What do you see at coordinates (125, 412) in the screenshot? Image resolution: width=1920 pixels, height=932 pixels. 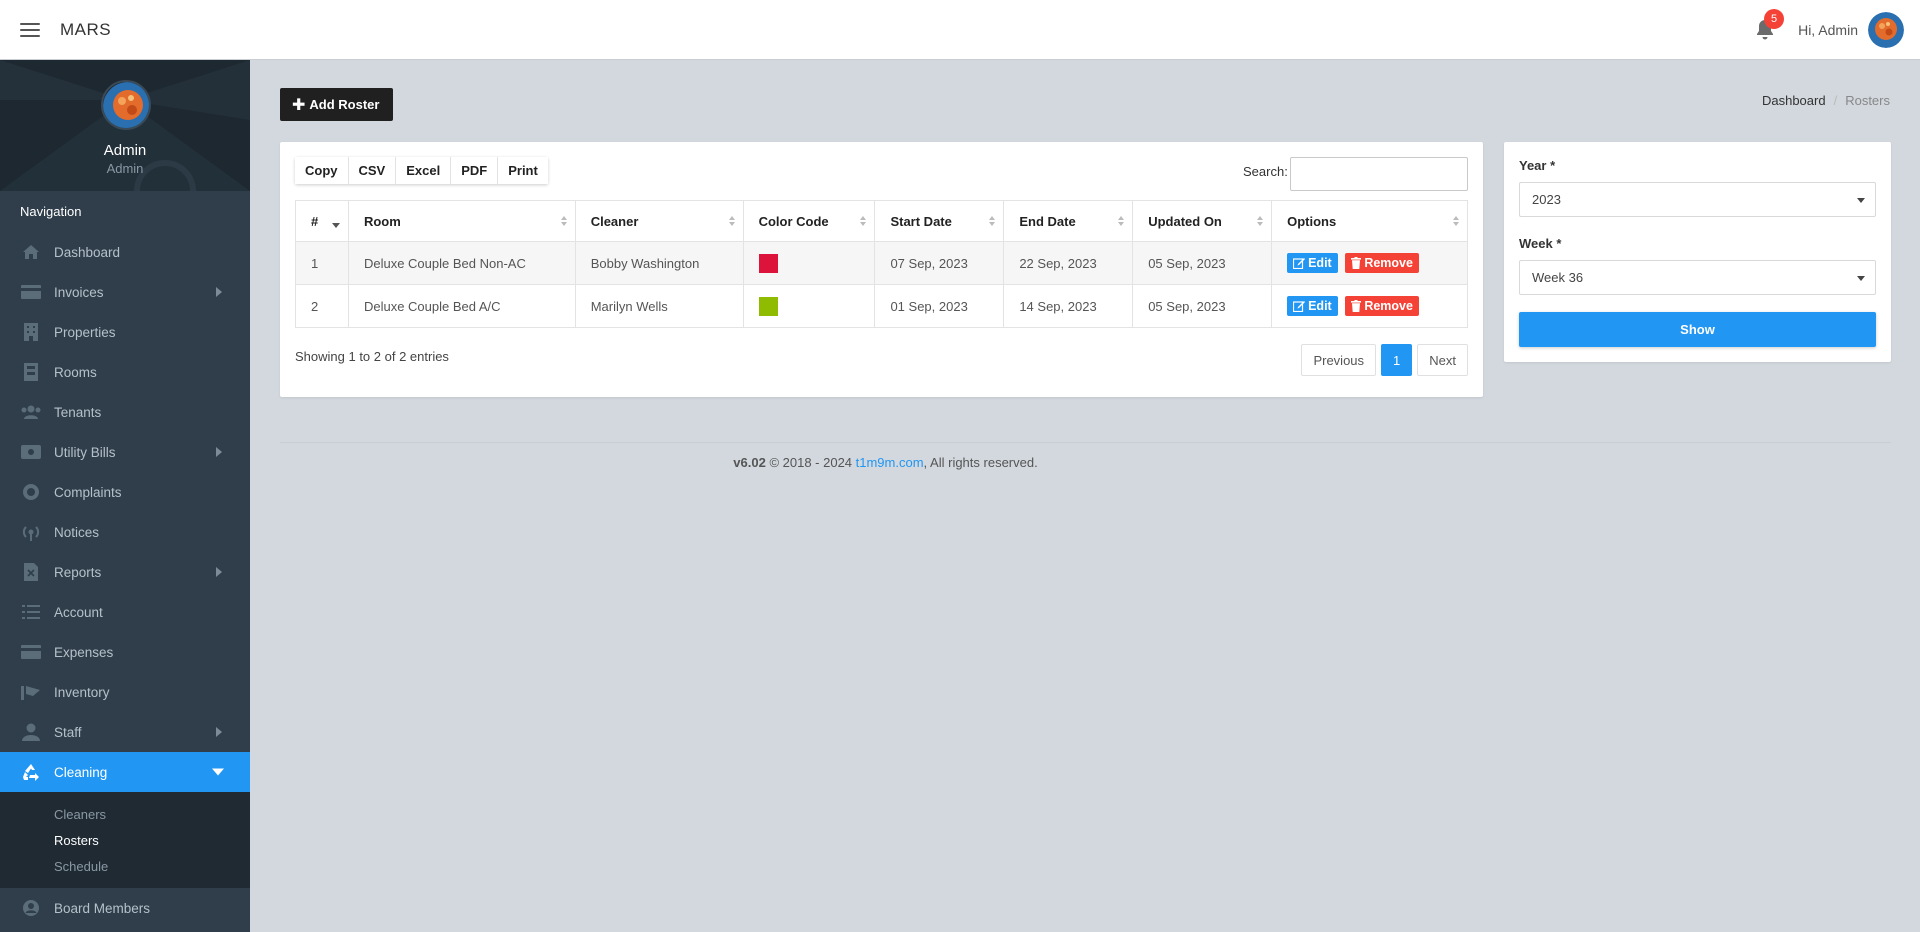 I see `sidebar-item-tenants: Tenants` at bounding box center [125, 412].